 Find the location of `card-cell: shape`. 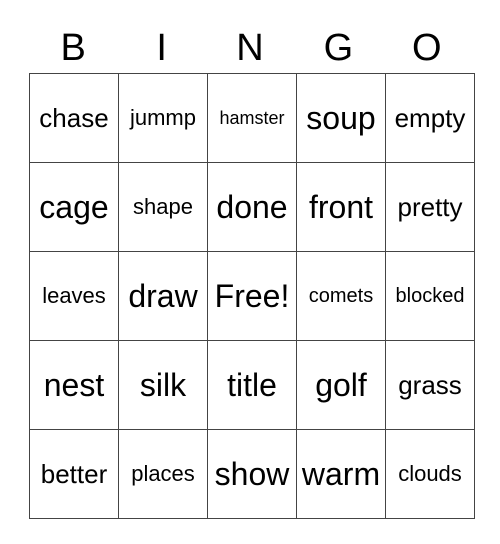

card-cell: shape is located at coordinates (163, 207).